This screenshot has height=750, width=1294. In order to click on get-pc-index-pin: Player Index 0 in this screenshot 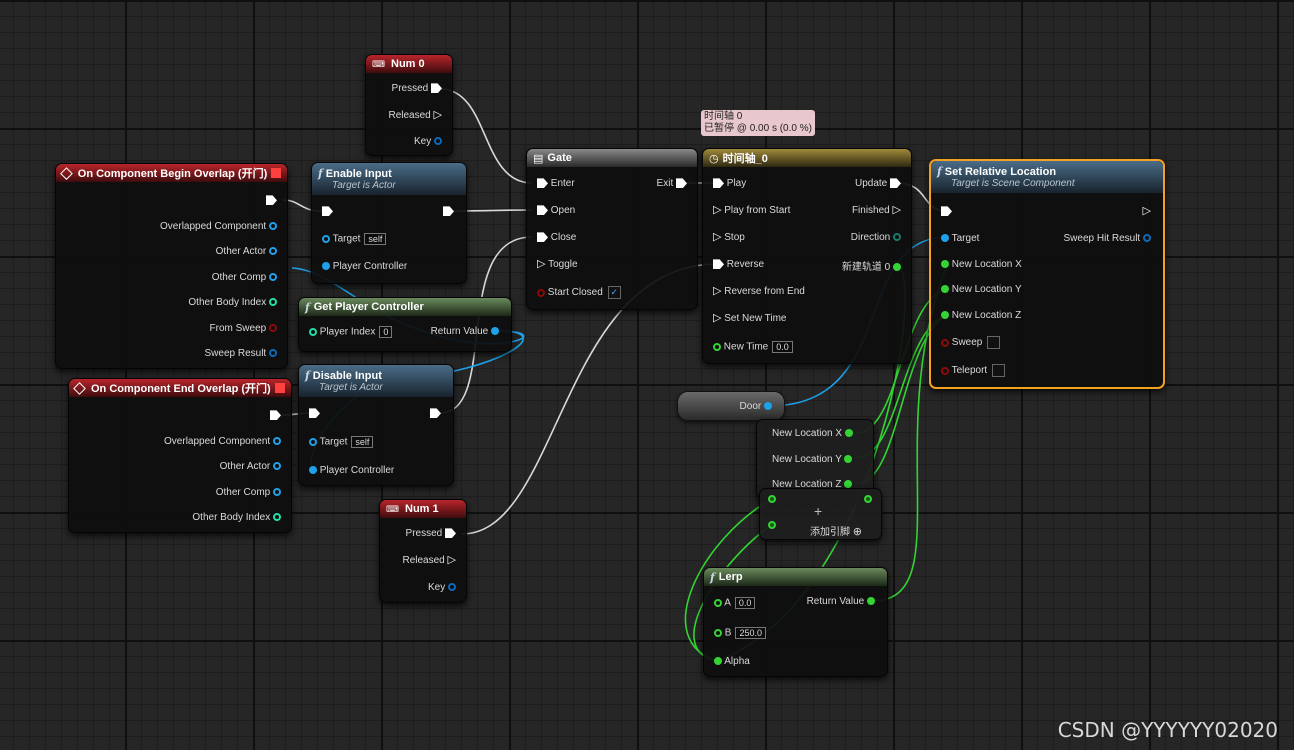, I will do `click(351, 332)`.